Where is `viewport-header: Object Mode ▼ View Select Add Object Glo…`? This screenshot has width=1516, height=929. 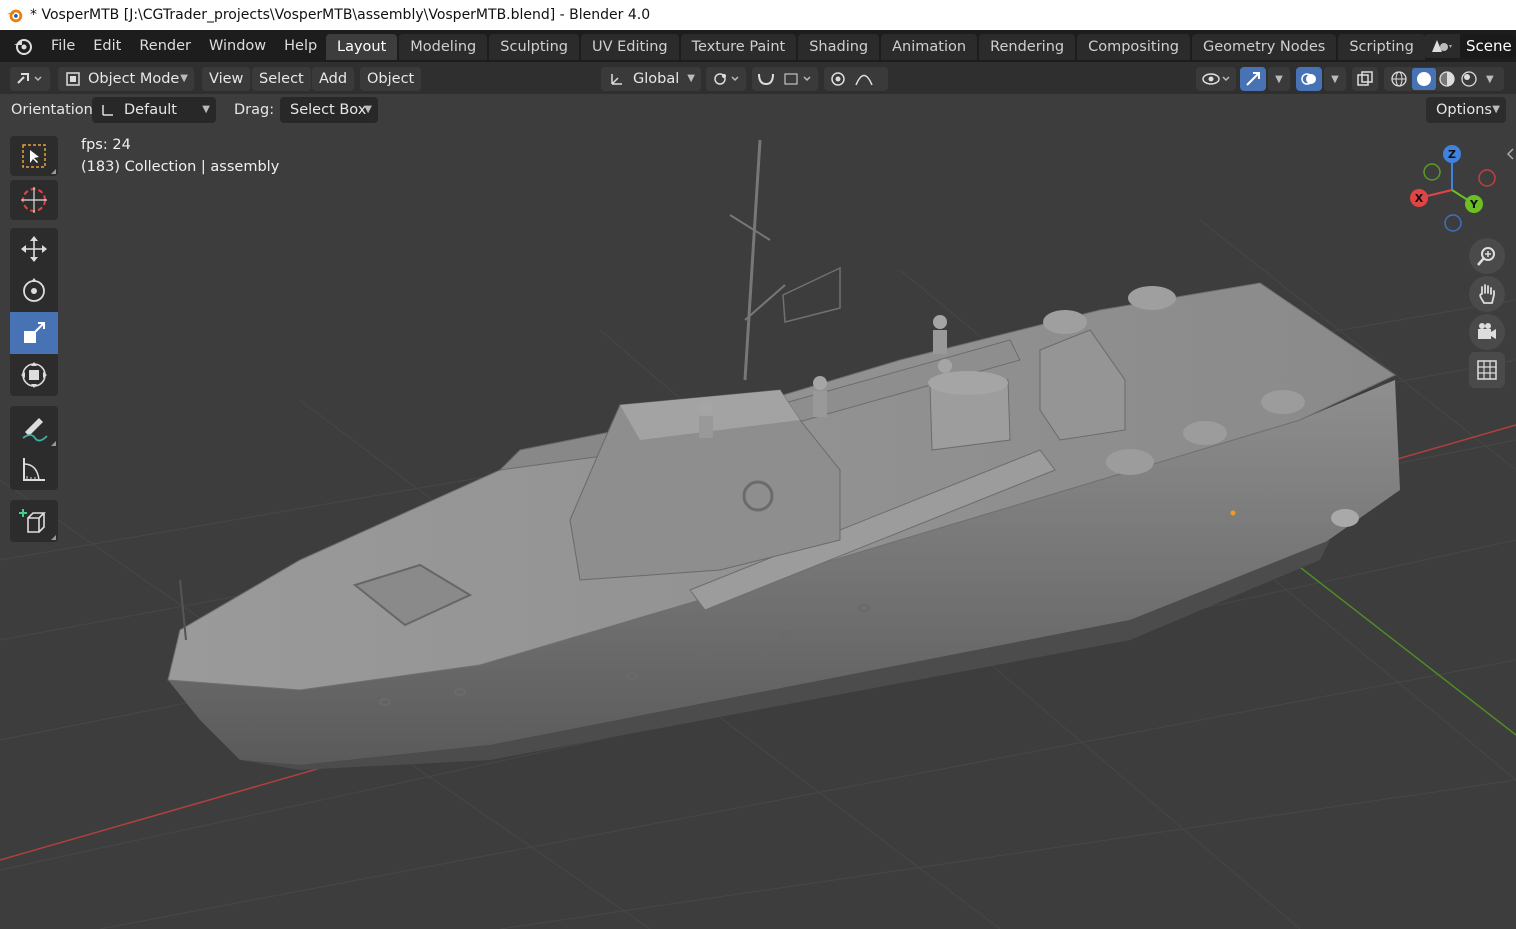
viewport-header: Object Mode ▼ View Select Add Object Glo… is located at coordinates (758, 78).